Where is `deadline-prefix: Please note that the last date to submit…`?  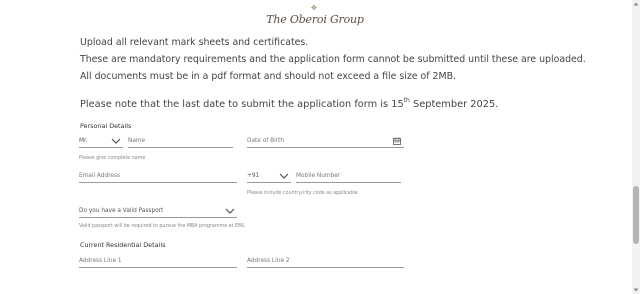 deadline-prefix: Please note that the last date to submit… is located at coordinates (242, 104).